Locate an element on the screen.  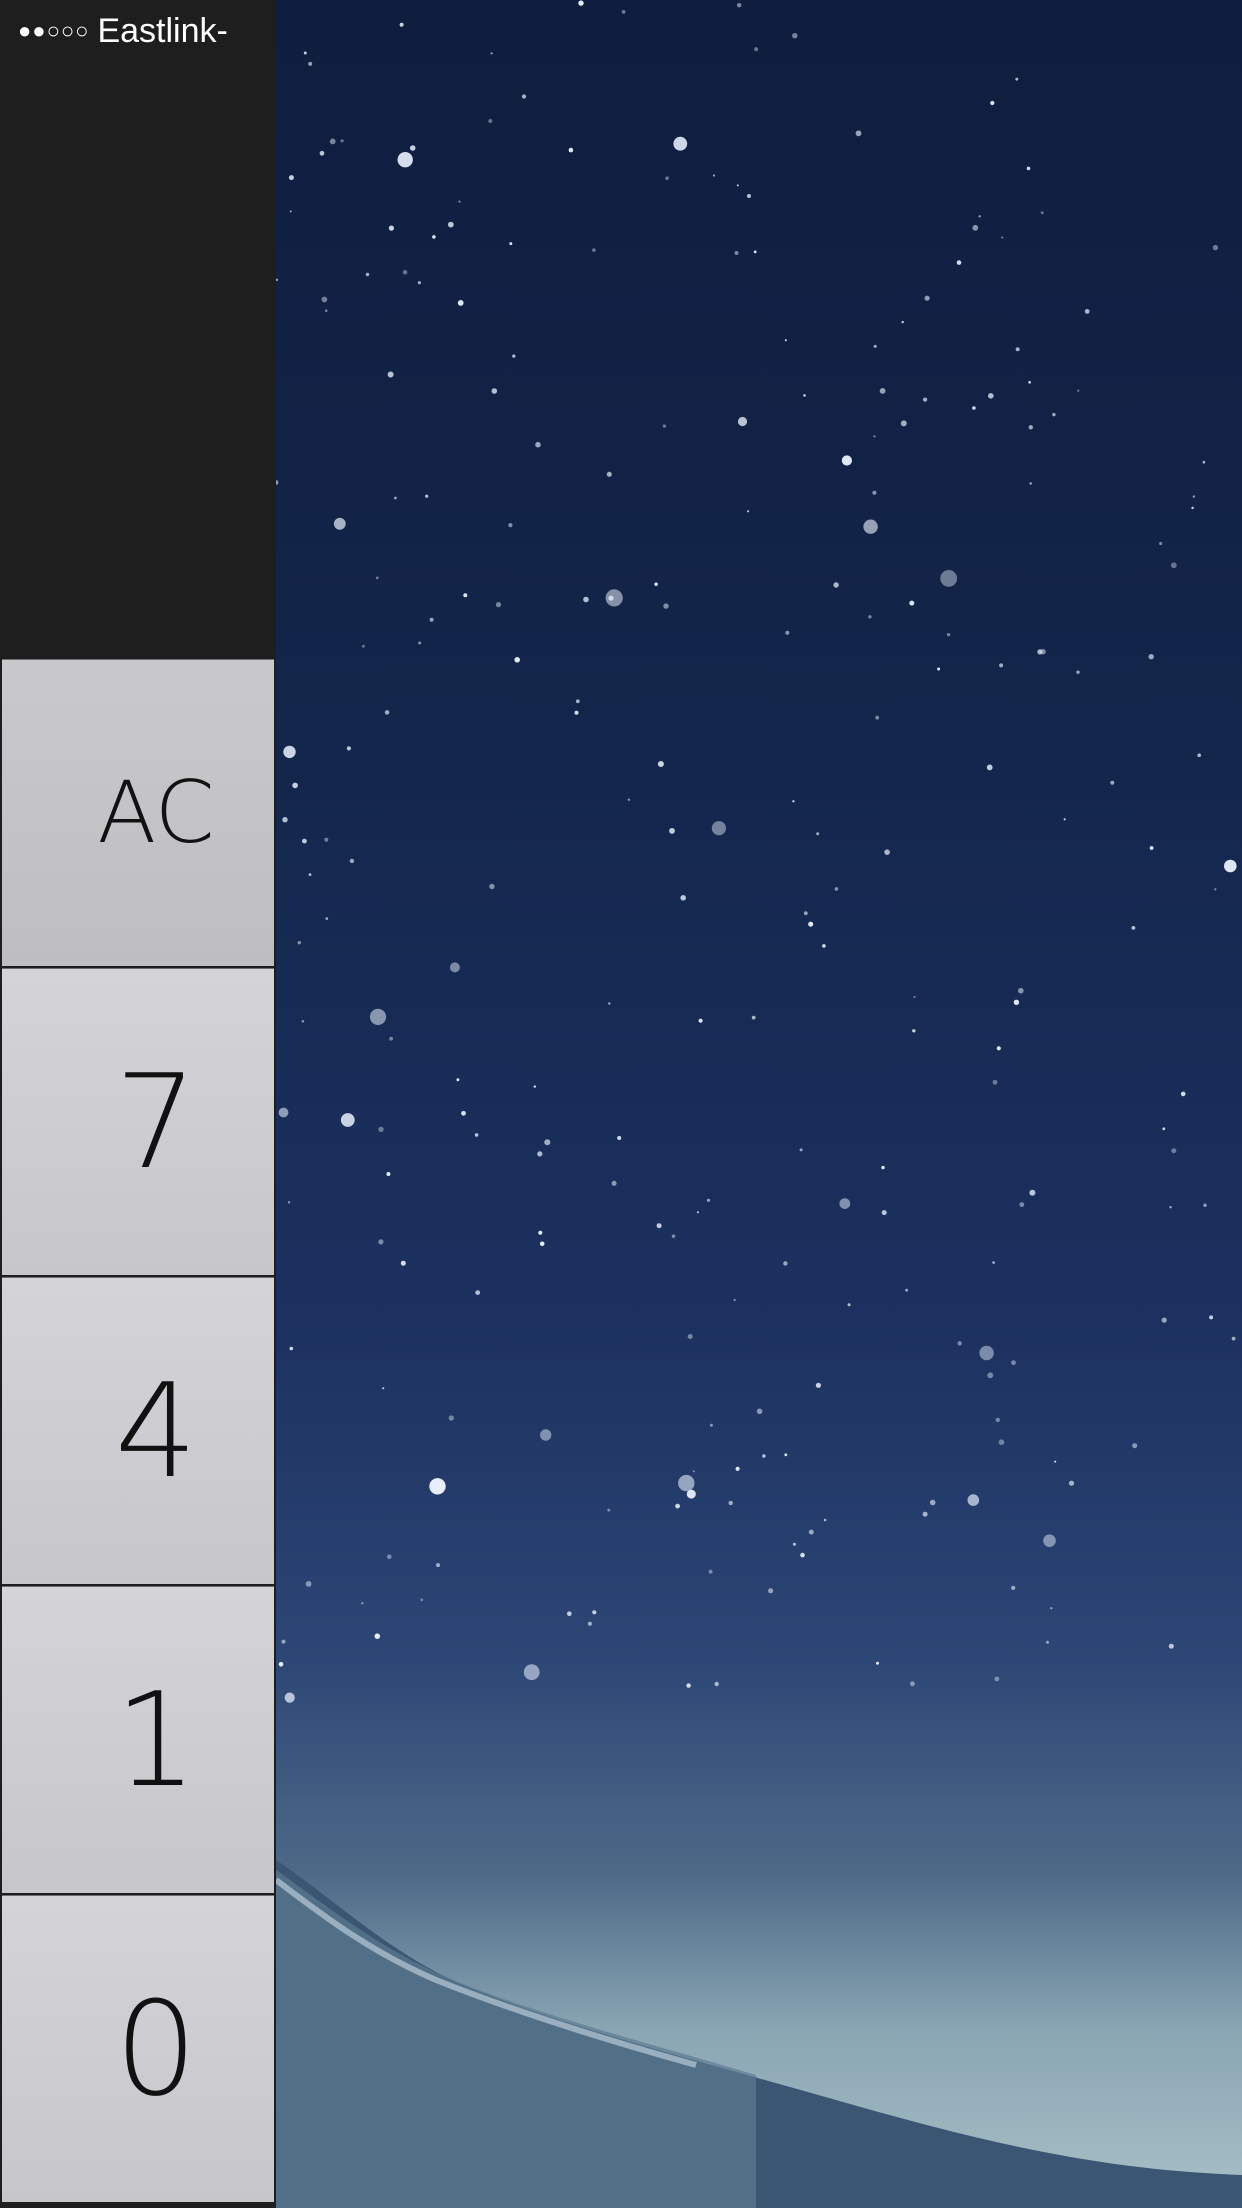
all-clear-button: AC is located at coordinates (138, 812).